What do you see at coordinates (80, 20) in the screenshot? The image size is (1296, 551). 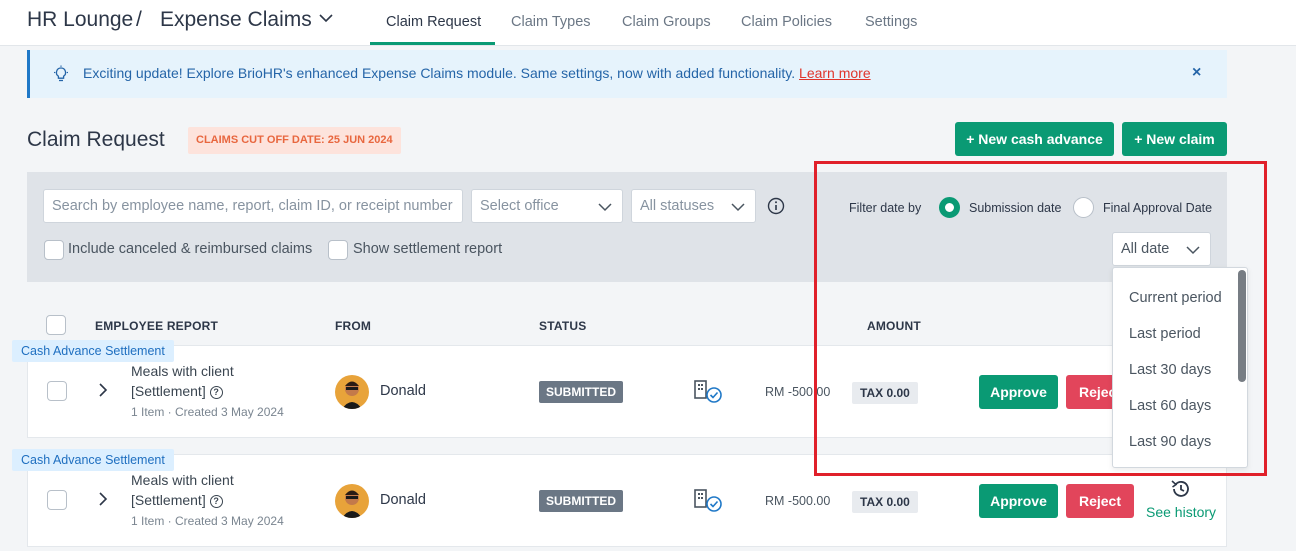 I see `breadcrumb-app: HR Lounge` at bounding box center [80, 20].